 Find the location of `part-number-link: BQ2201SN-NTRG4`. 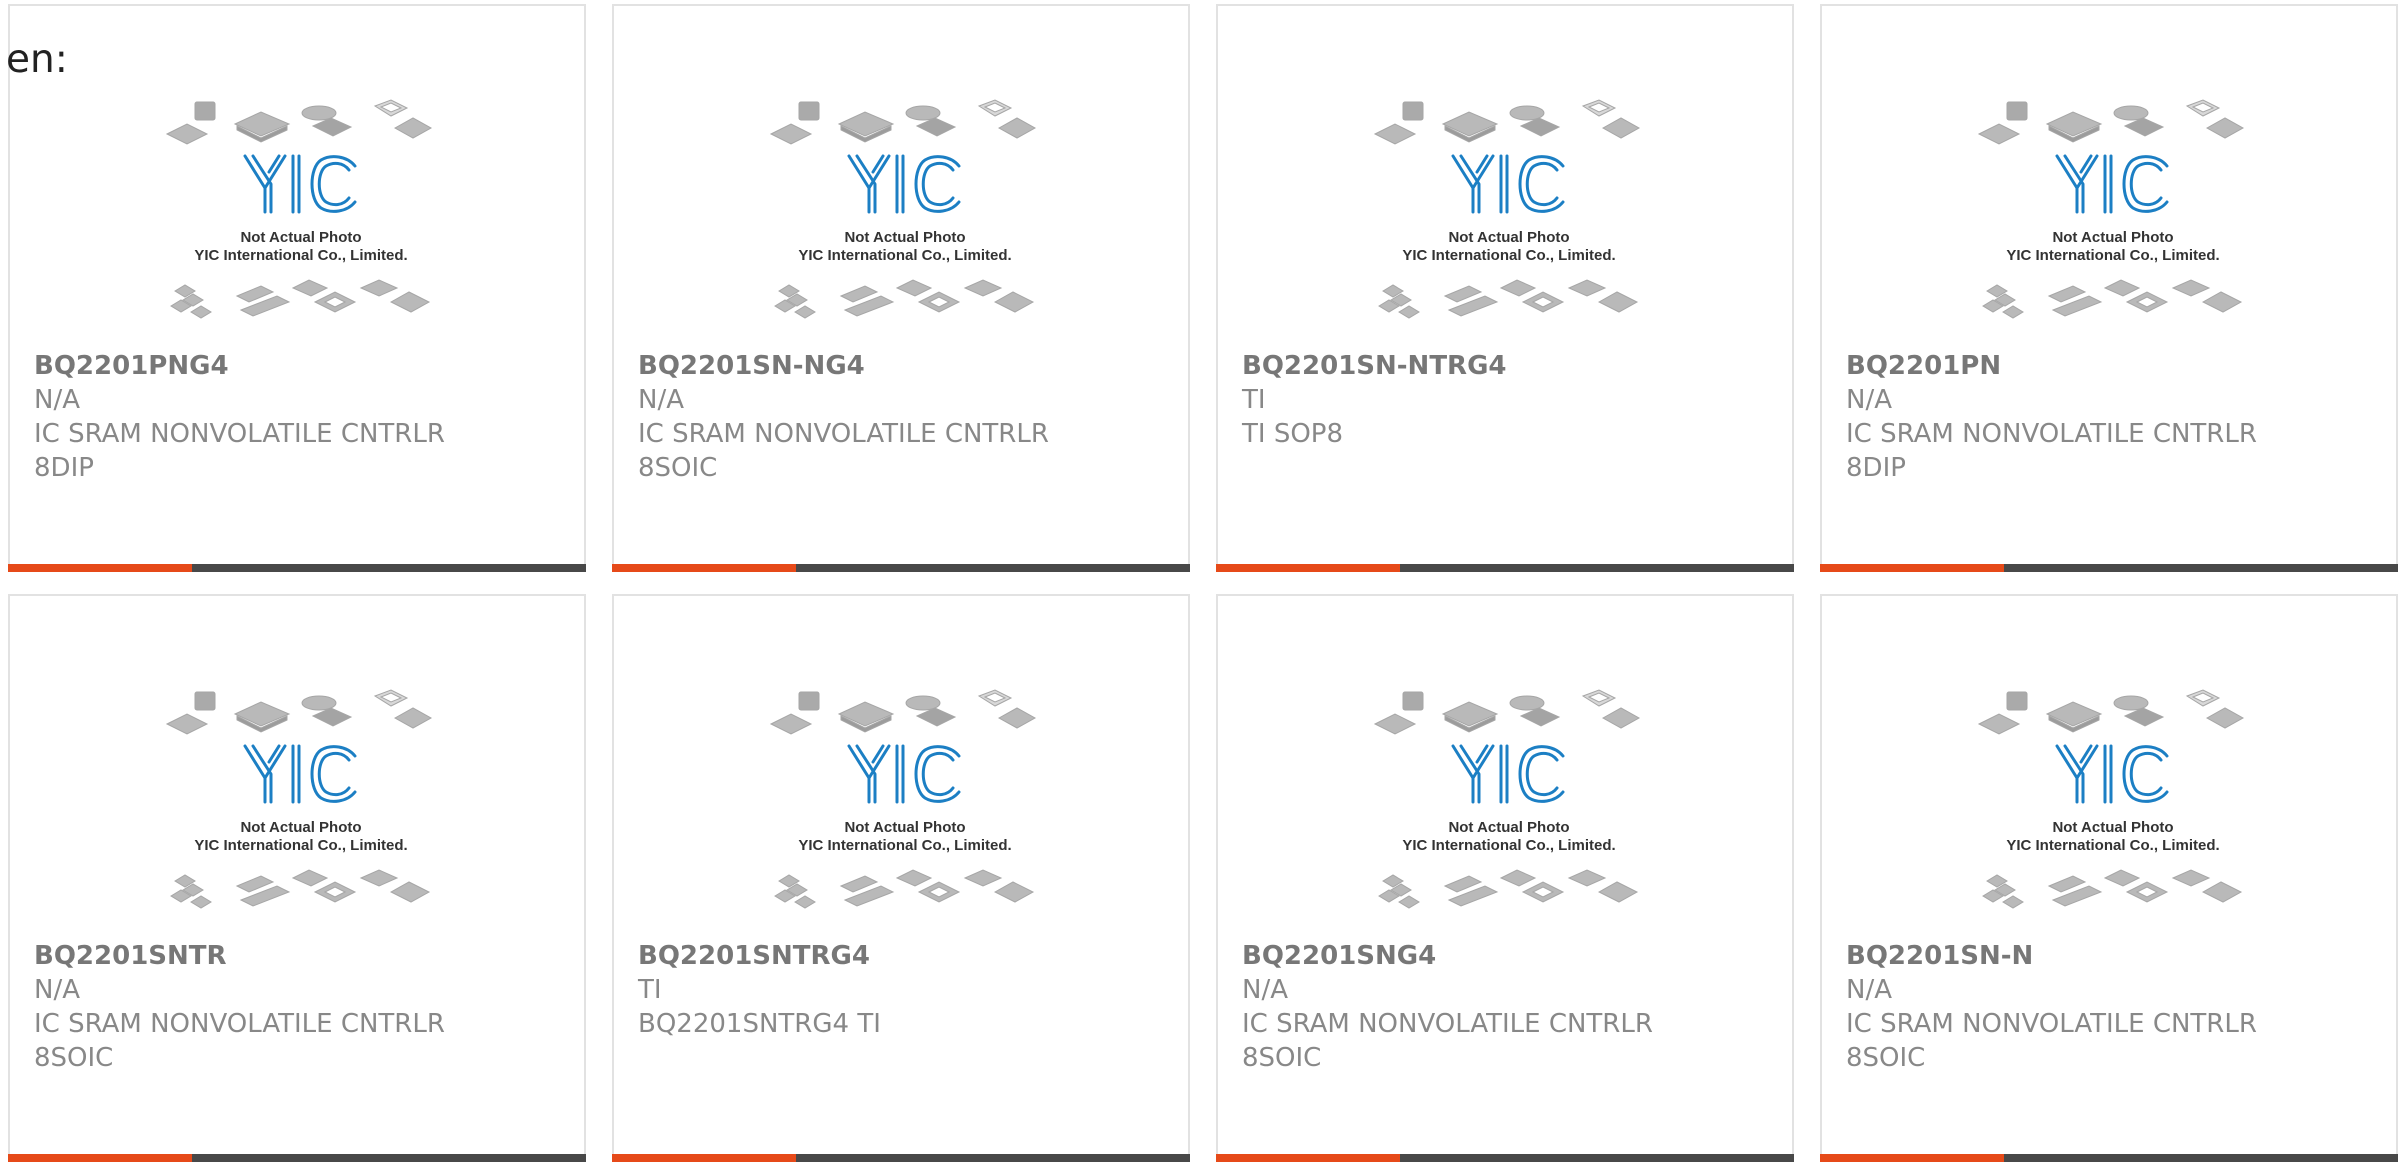

part-number-link: BQ2201SN-NTRG4 is located at coordinates (1512, 366).